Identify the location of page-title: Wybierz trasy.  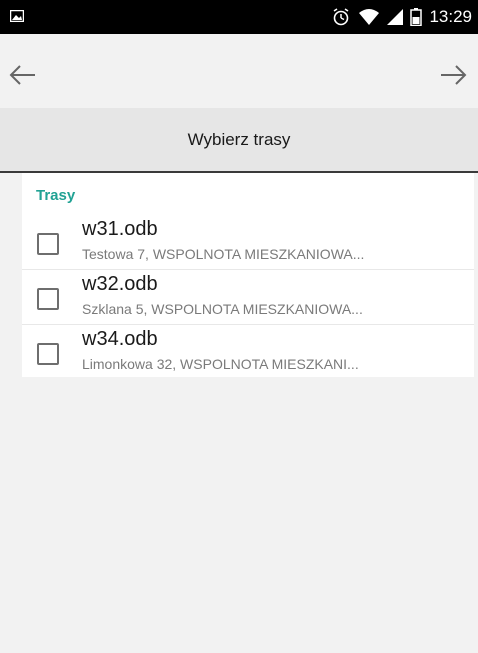
(239, 139).